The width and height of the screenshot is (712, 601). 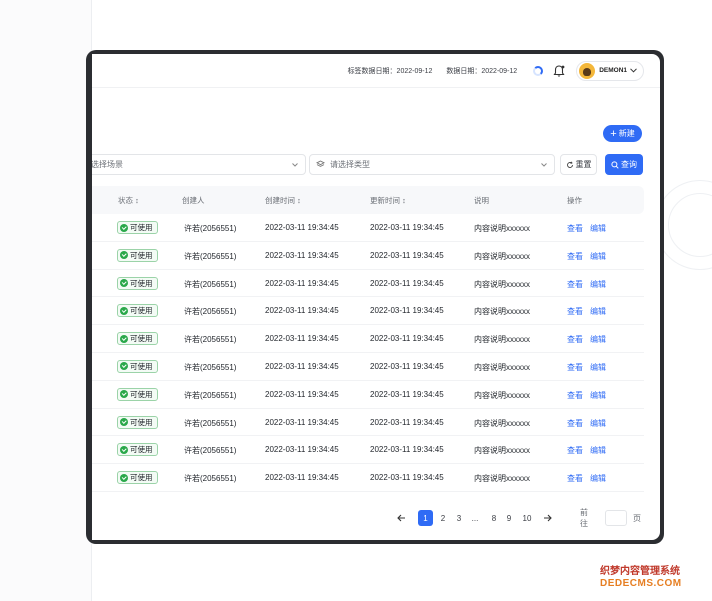 I want to click on bell-icon, so click(x=559, y=71).